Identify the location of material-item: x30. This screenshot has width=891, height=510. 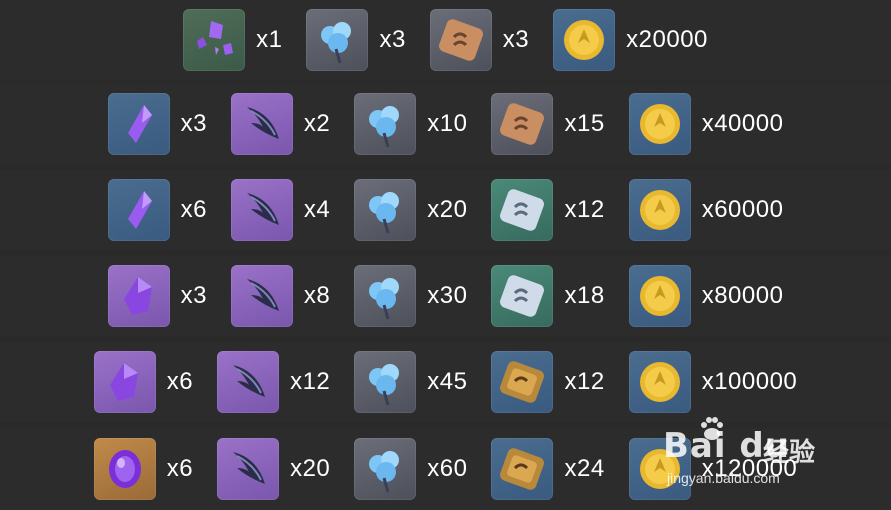
(410, 296).